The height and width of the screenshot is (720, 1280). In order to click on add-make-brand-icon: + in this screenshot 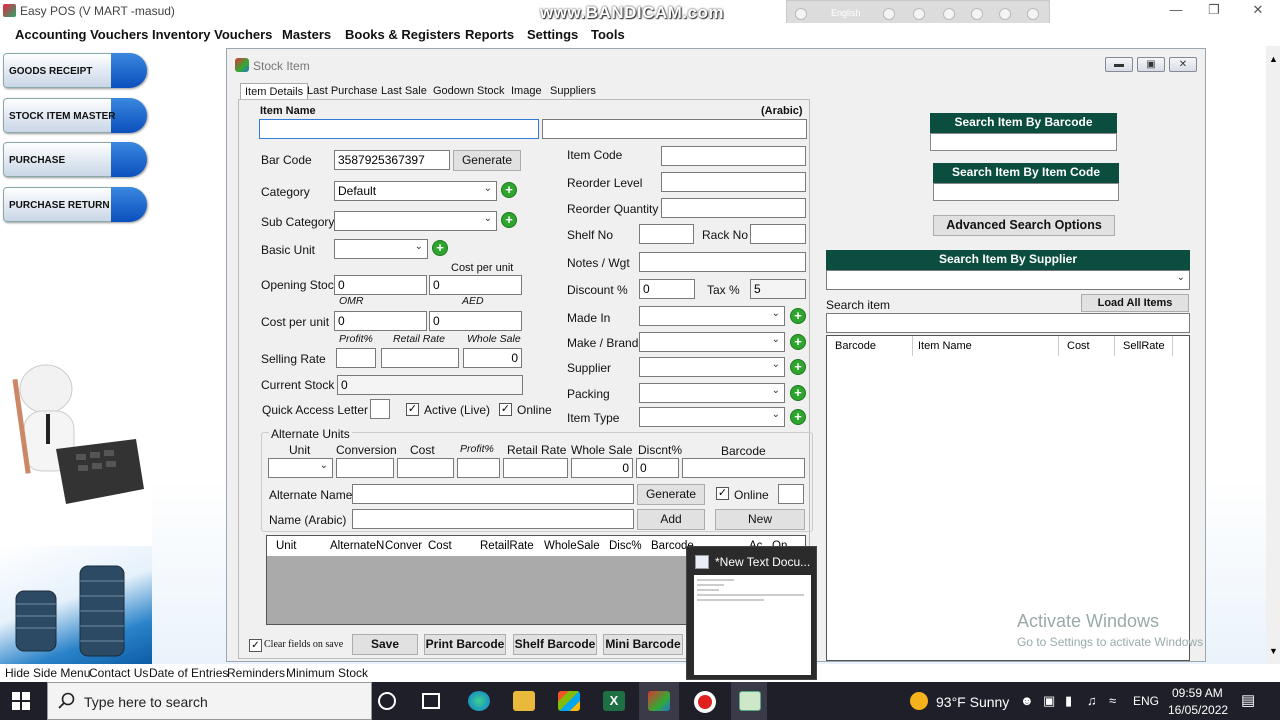, I will do `click(798, 342)`.